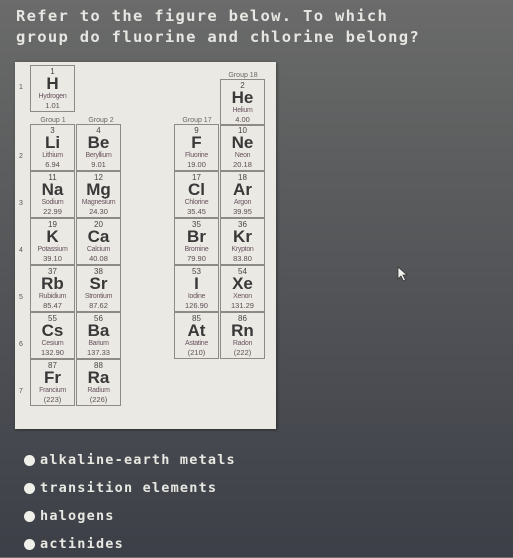 The width and height of the screenshot is (513, 558). I want to click on element-cell-kr: 36 Kr Krypton 83.80, so click(242, 241).